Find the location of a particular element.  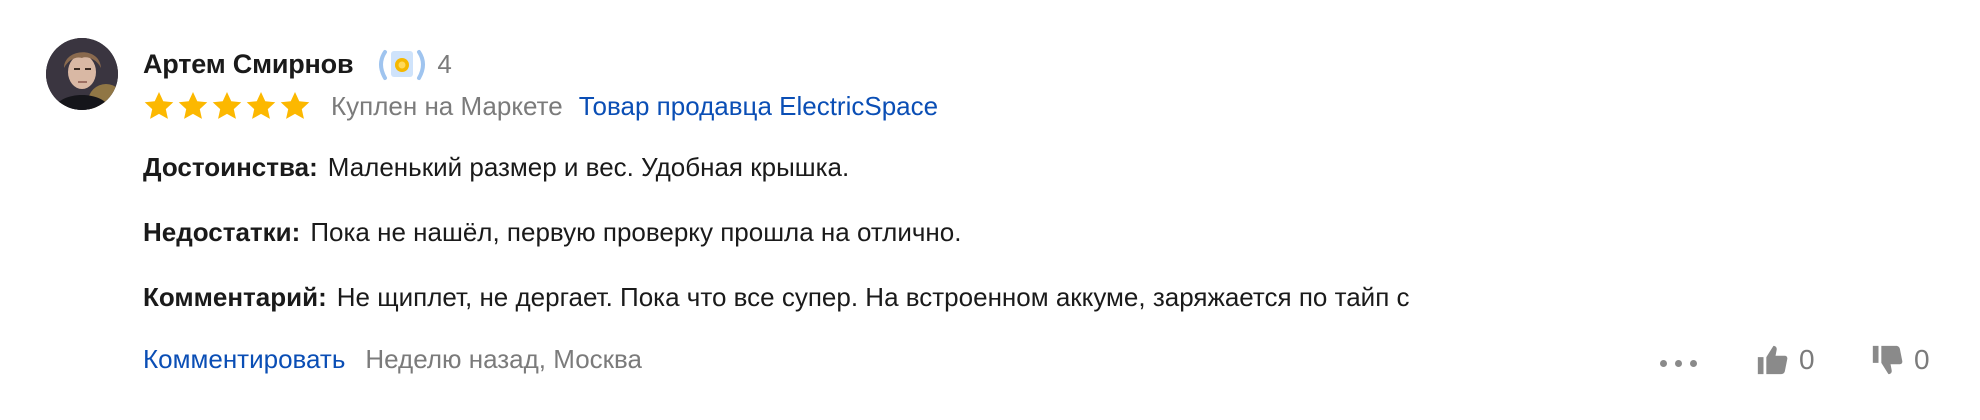

more-icon is located at coordinates (1683, 363).